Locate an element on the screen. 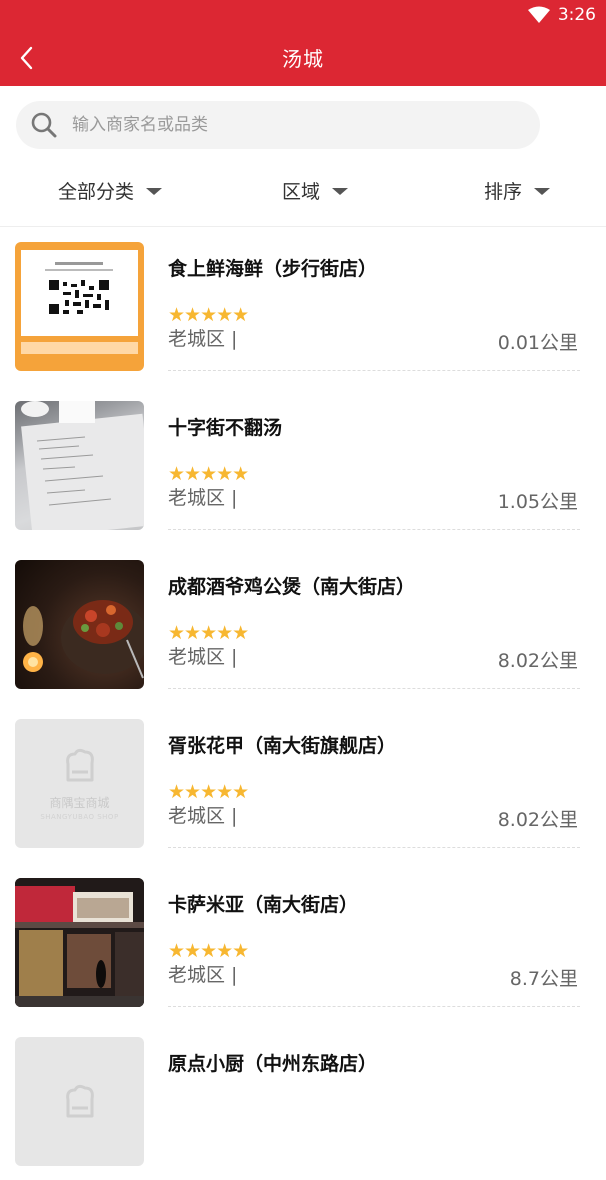 This screenshot has height=1180, width=606. store-name: 原点小厨（中州东路店） is located at coordinates (273, 1064).